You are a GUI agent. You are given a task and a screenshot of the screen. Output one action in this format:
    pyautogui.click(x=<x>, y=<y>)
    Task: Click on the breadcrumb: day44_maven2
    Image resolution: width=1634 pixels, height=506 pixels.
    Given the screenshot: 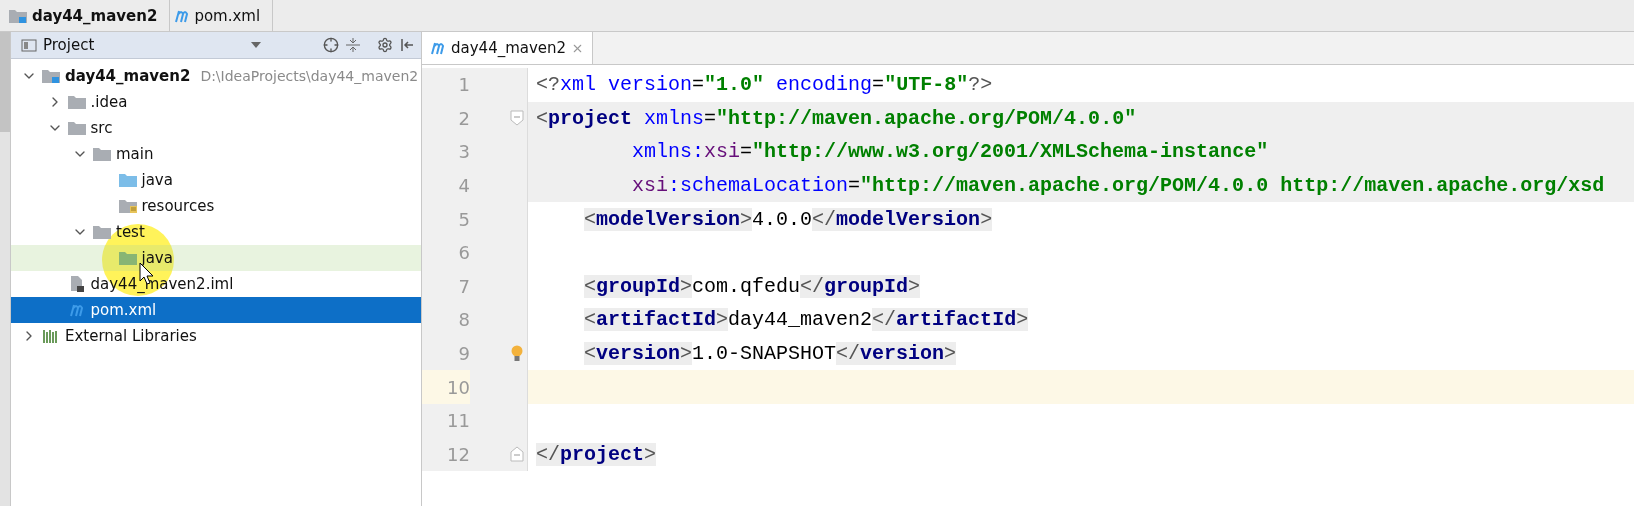 What is the action you would take?
    pyautogui.click(x=87, y=16)
    